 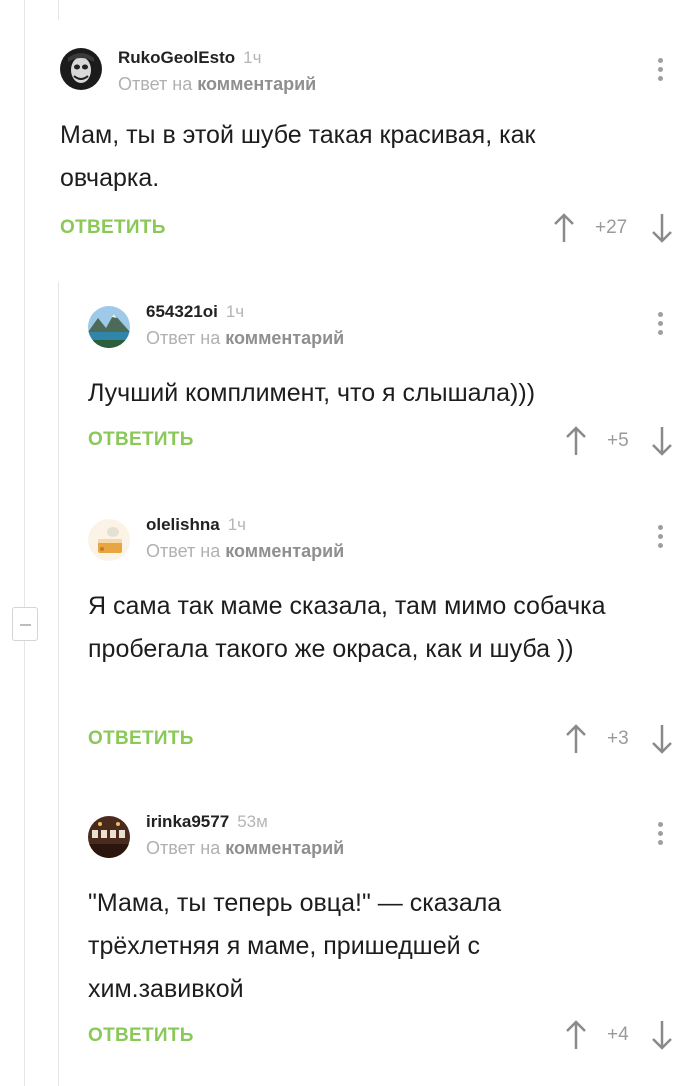 I want to click on comment-rating: +27, so click(x=611, y=227).